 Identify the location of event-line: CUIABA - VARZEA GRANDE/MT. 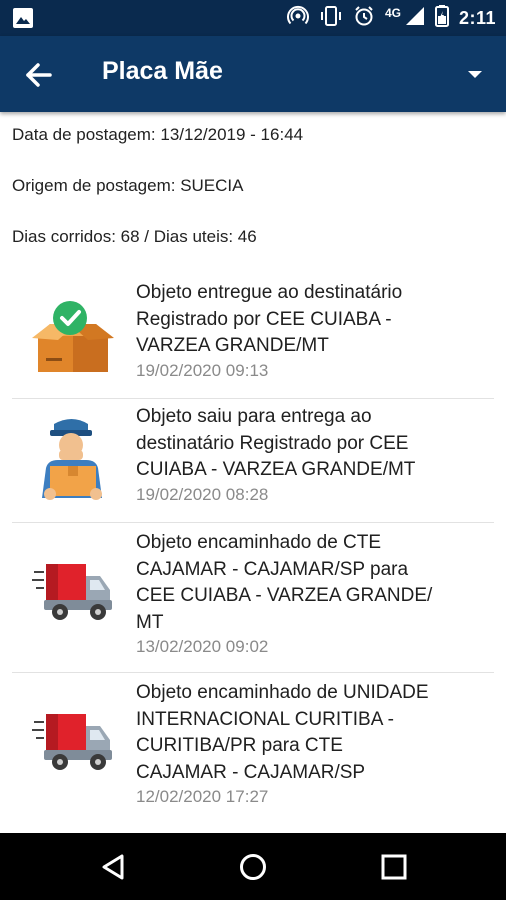
(276, 469).